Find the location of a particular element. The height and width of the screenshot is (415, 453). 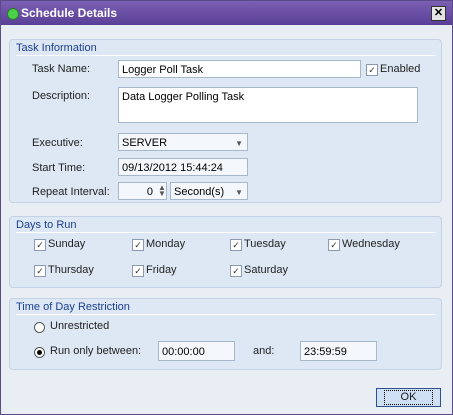

executive-value: SERVER is located at coordinates (145, 143).